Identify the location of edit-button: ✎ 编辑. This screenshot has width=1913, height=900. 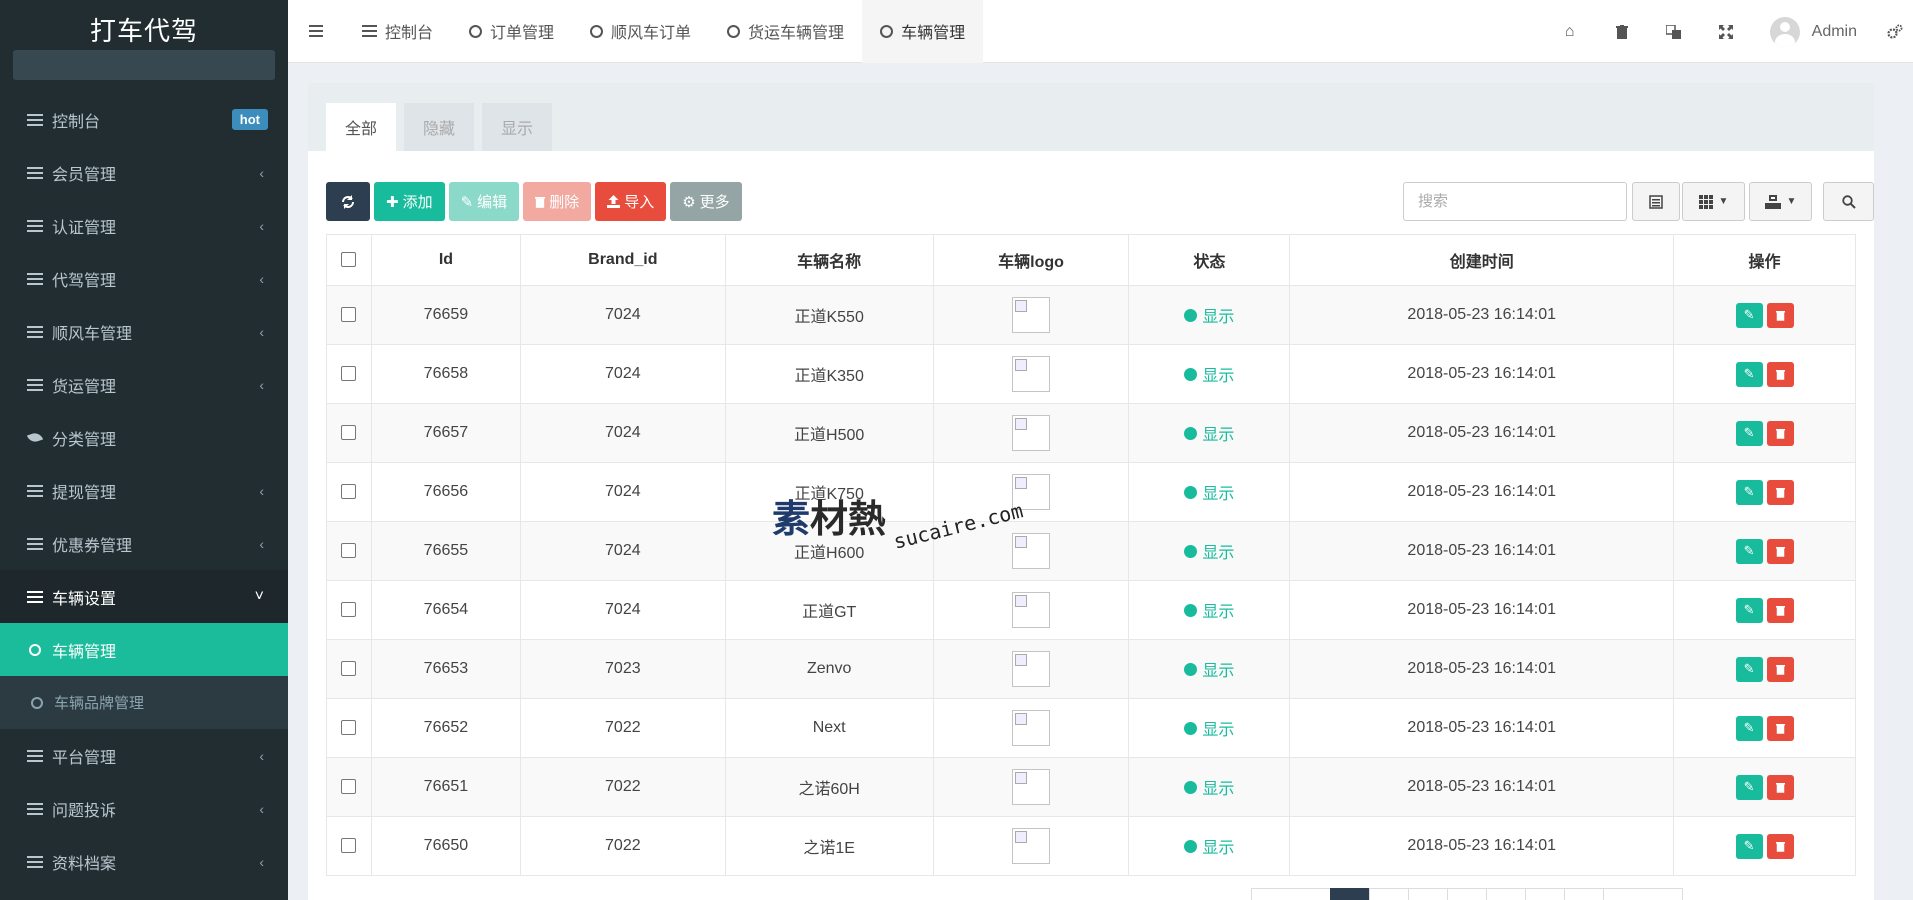
(484, 201).